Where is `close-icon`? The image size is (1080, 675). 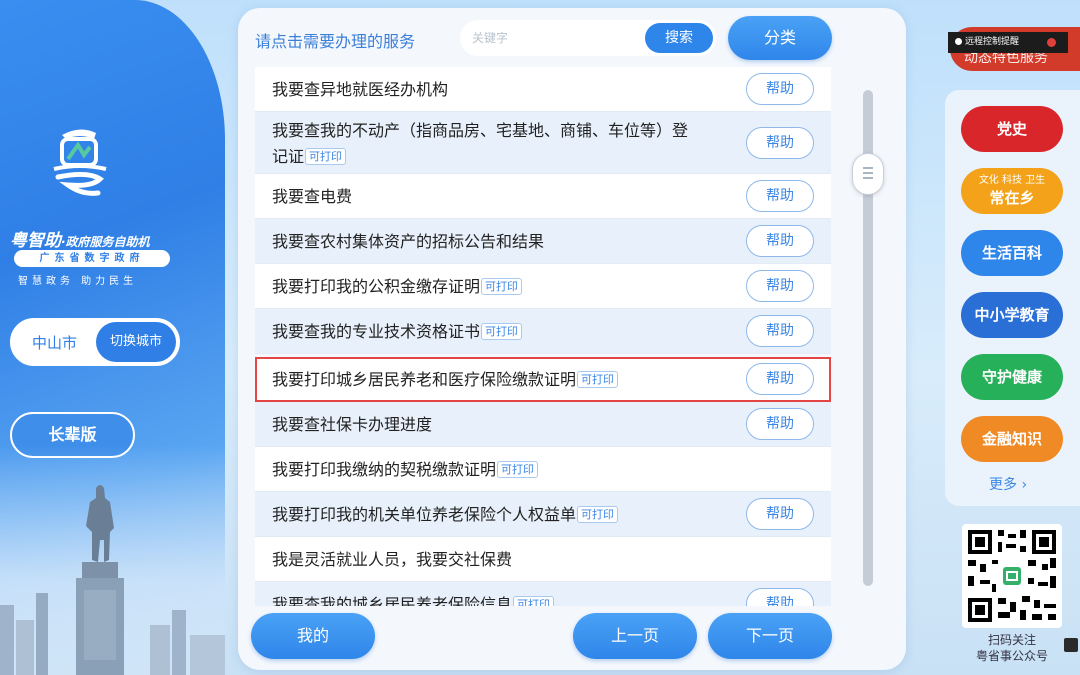 close-icon is located at coordinates (1051, 42).